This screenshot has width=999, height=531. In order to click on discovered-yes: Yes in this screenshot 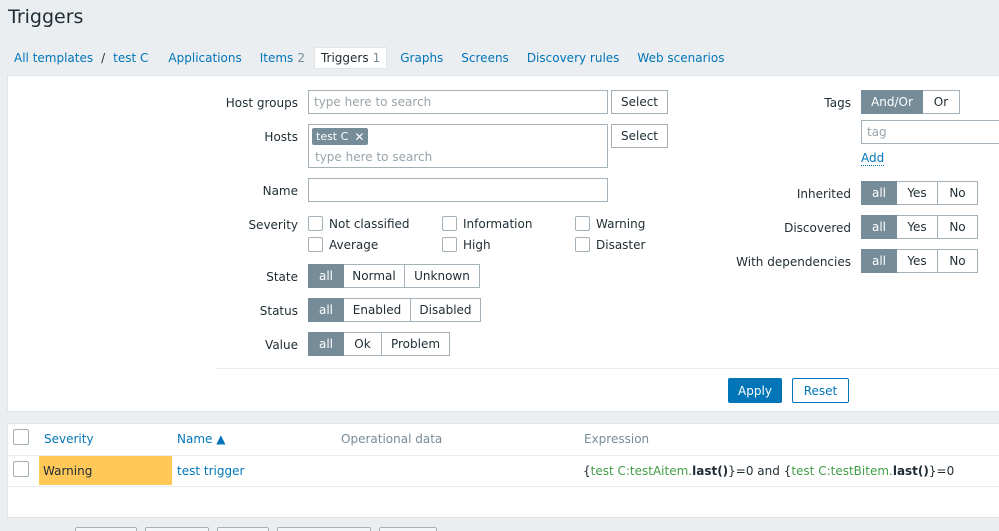, I will do `click(917, 227)`.